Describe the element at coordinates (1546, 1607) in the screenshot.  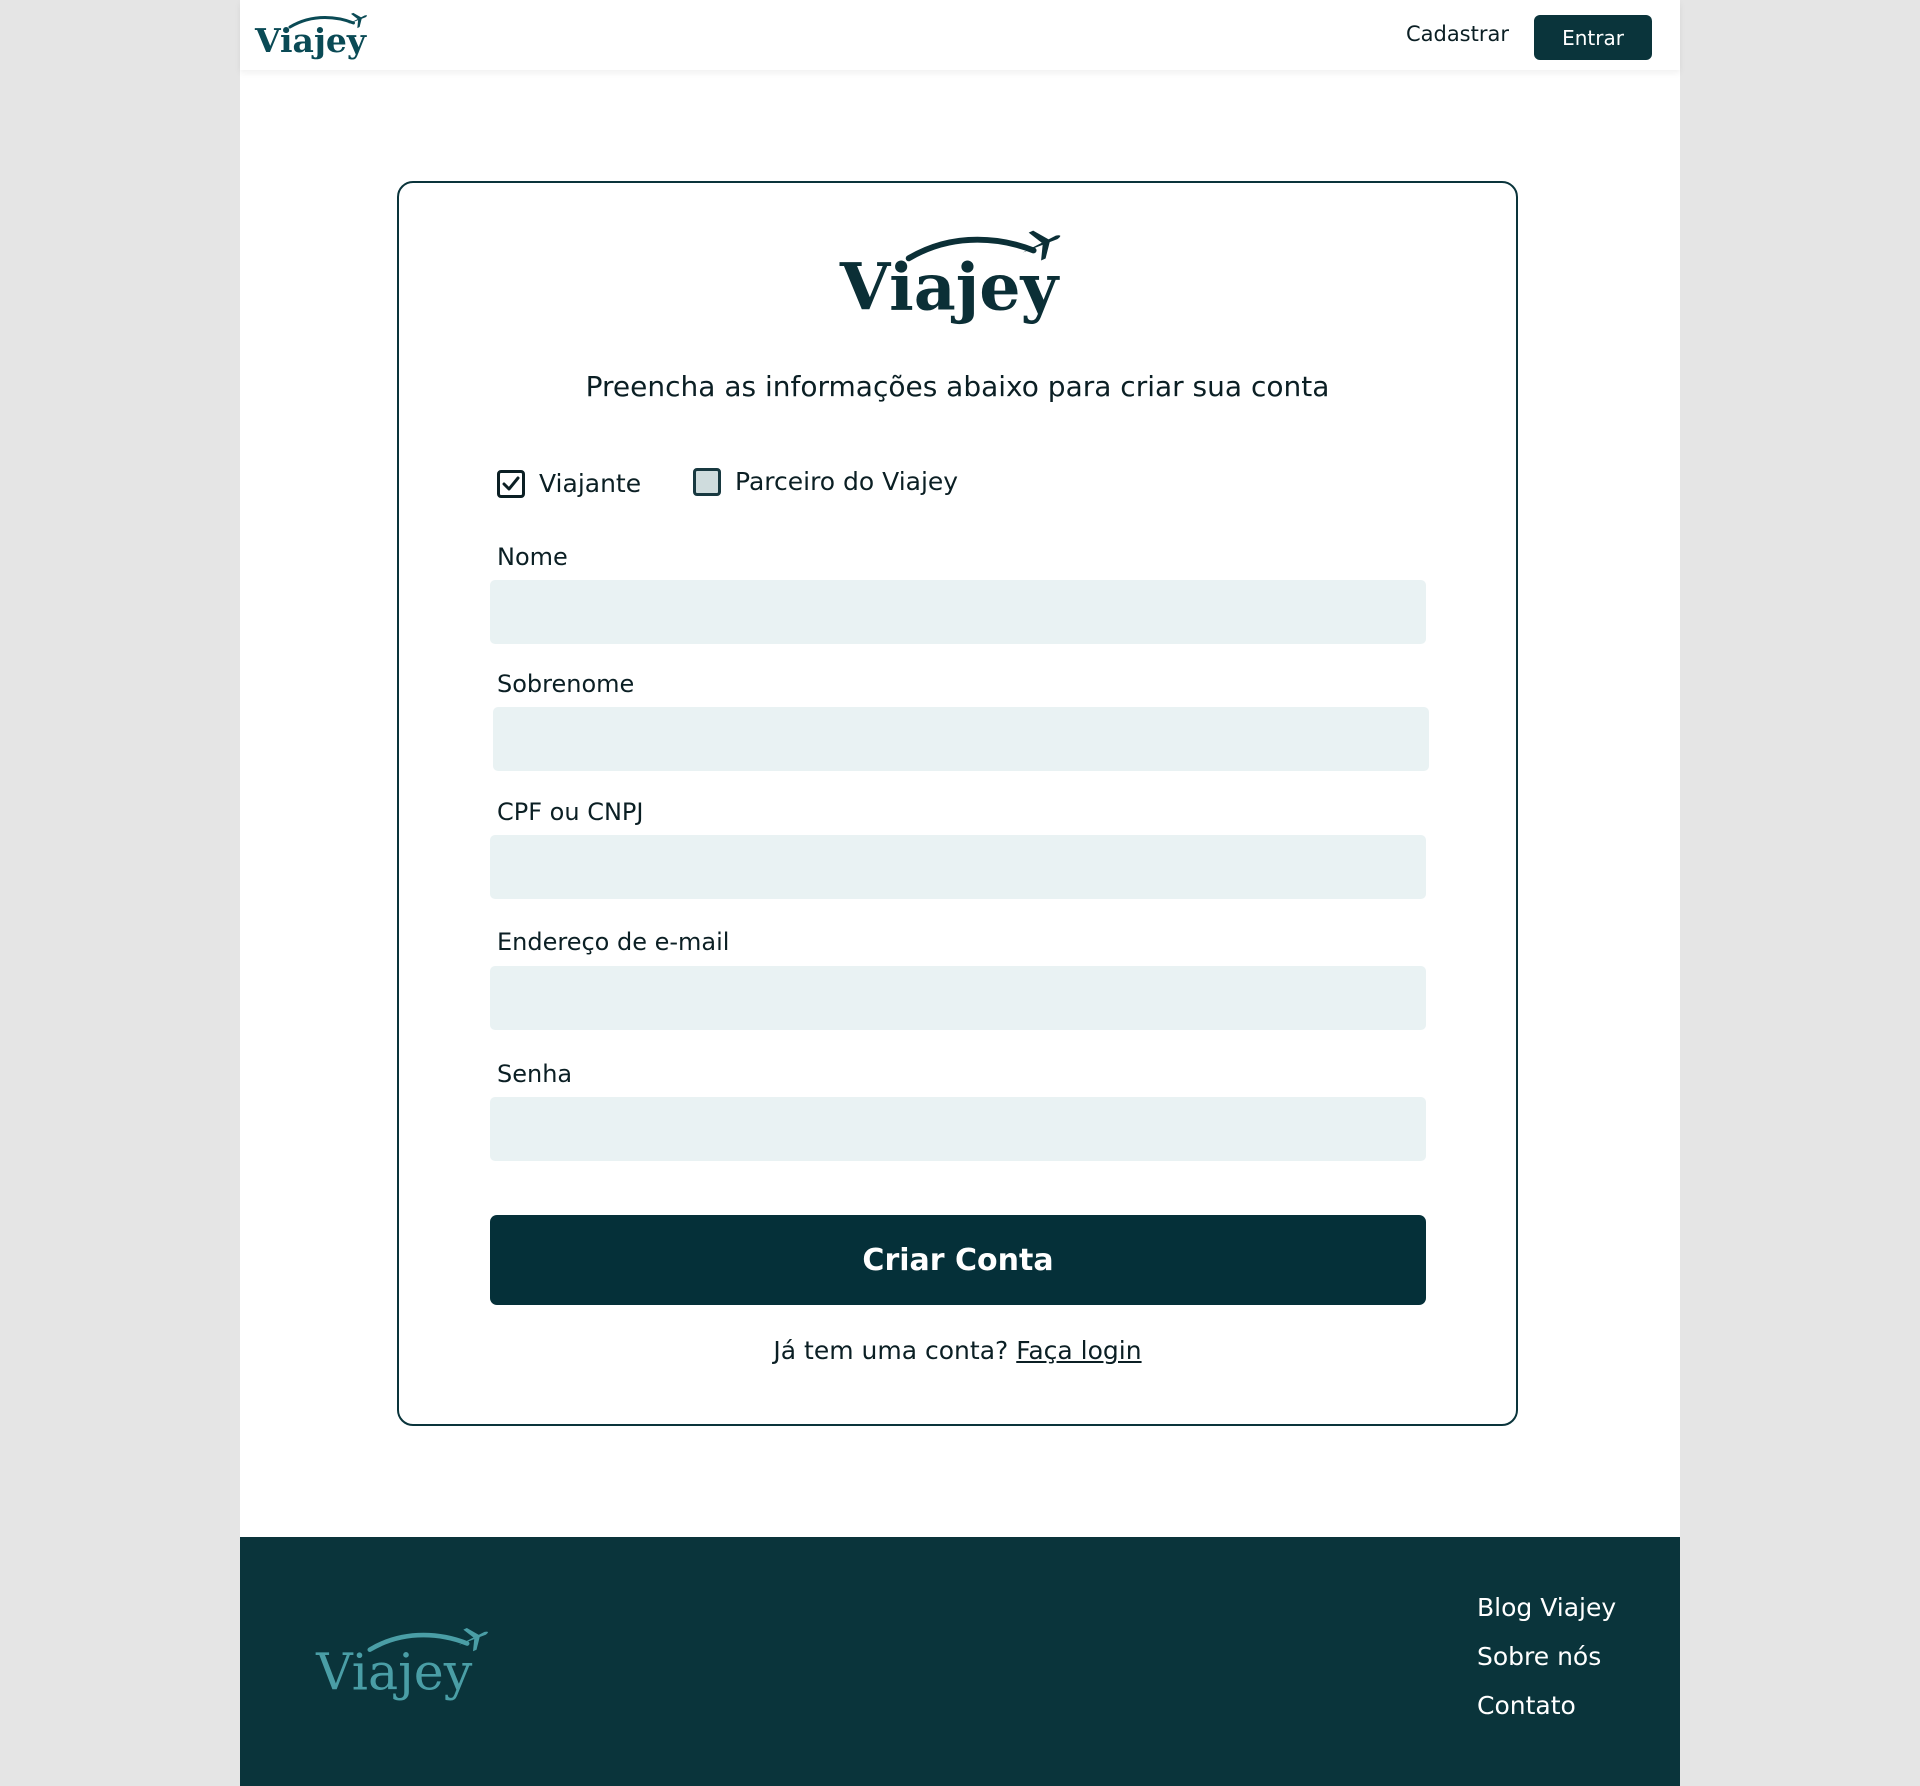
I see `footer-link-blog: Blog Viajey` at that location.